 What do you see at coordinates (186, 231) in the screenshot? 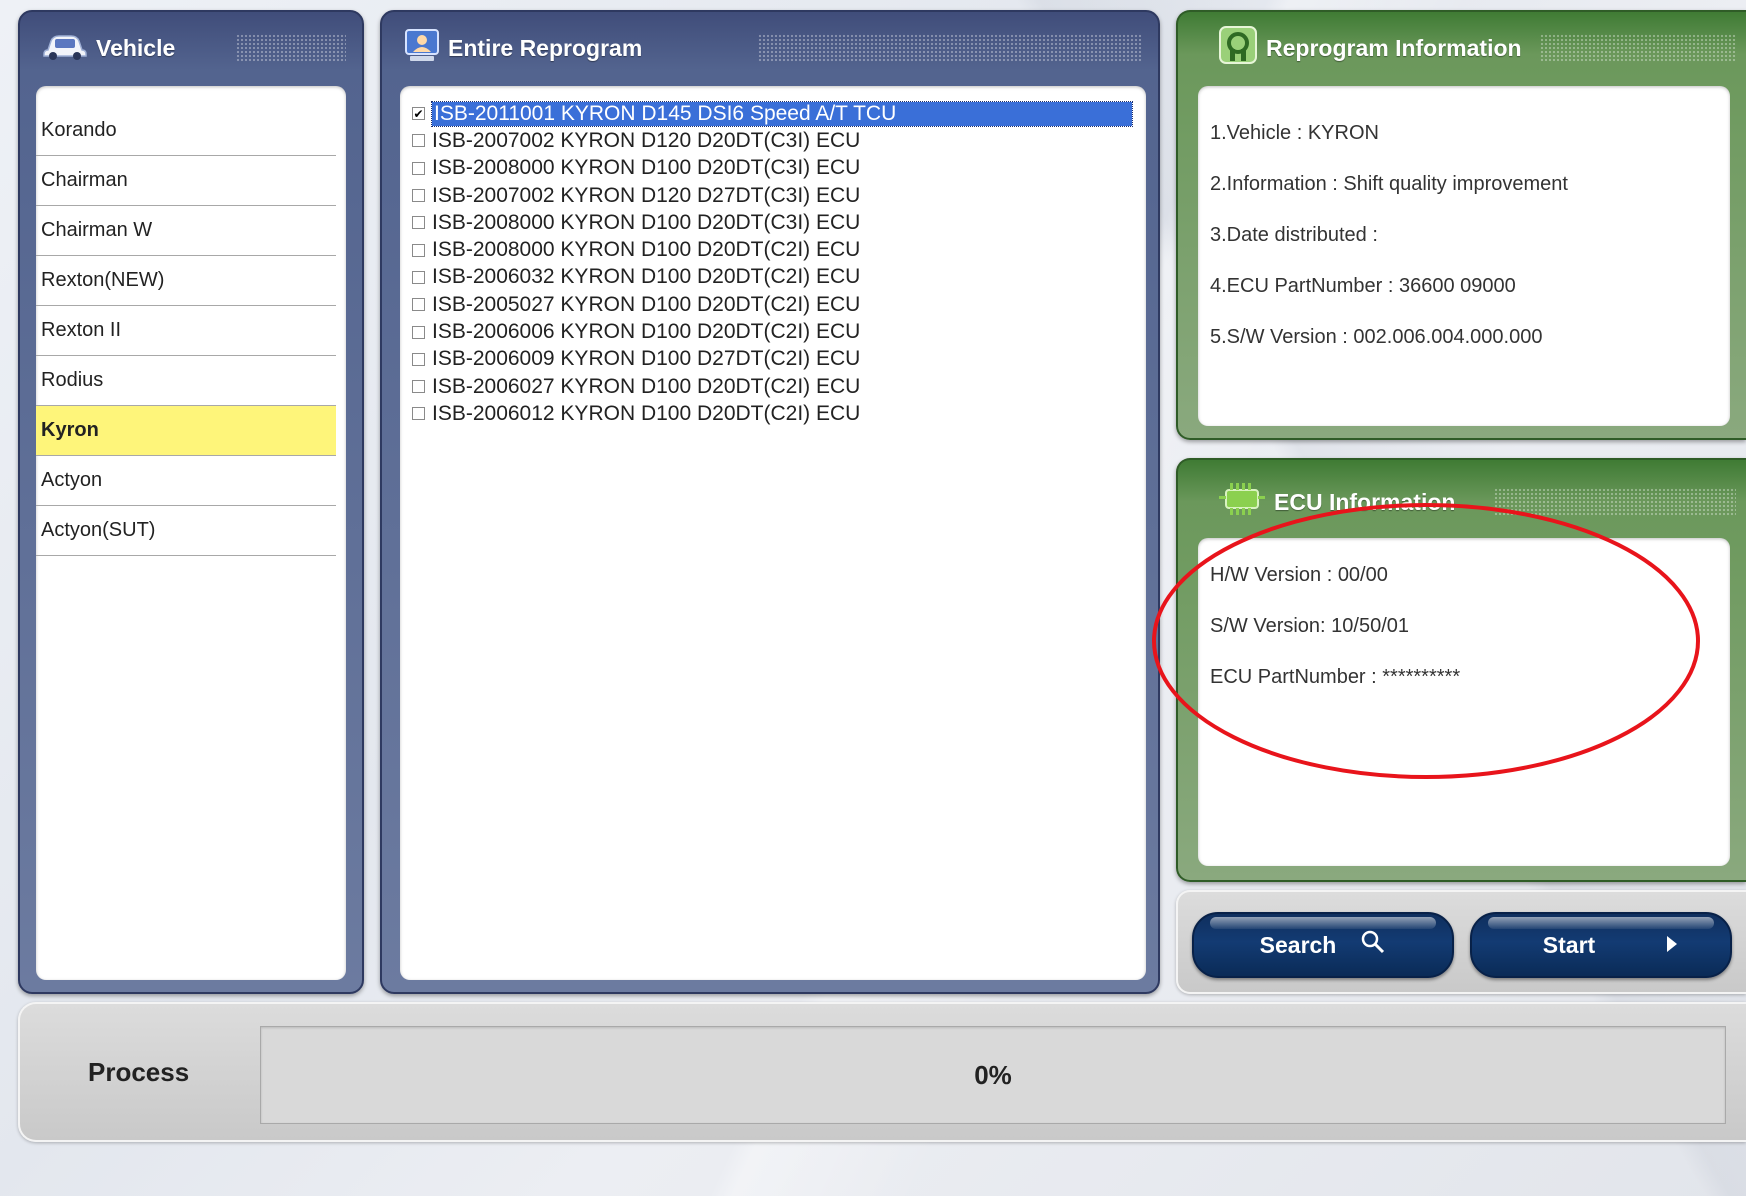
I see `vehicle-item: Chairman W` at bounding box center [186, 231].